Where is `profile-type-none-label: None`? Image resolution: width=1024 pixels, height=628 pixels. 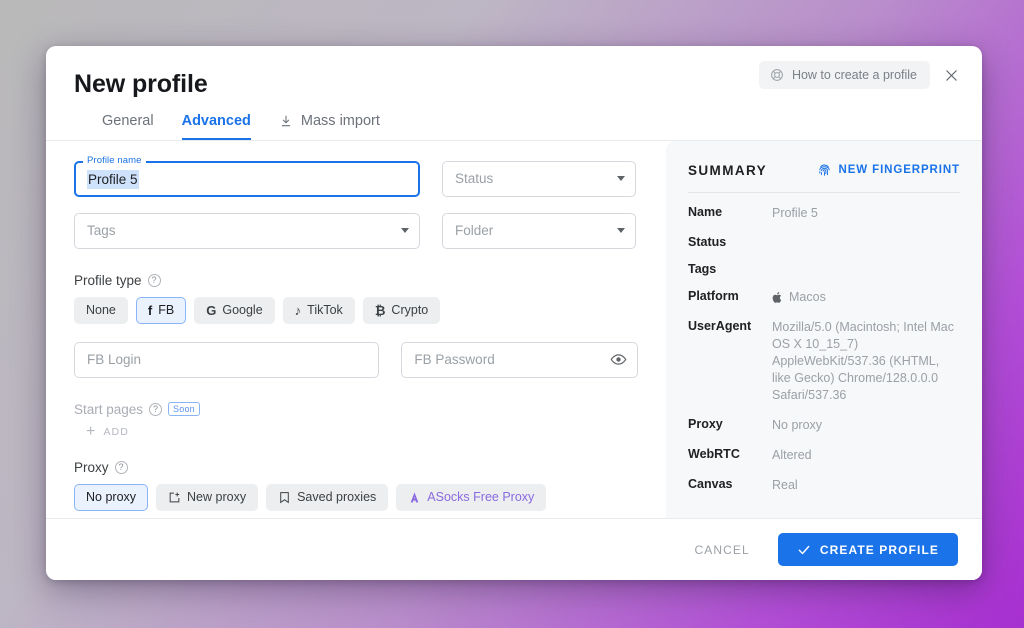 profile-type-none-label: None is located at coordinates (101, 310).